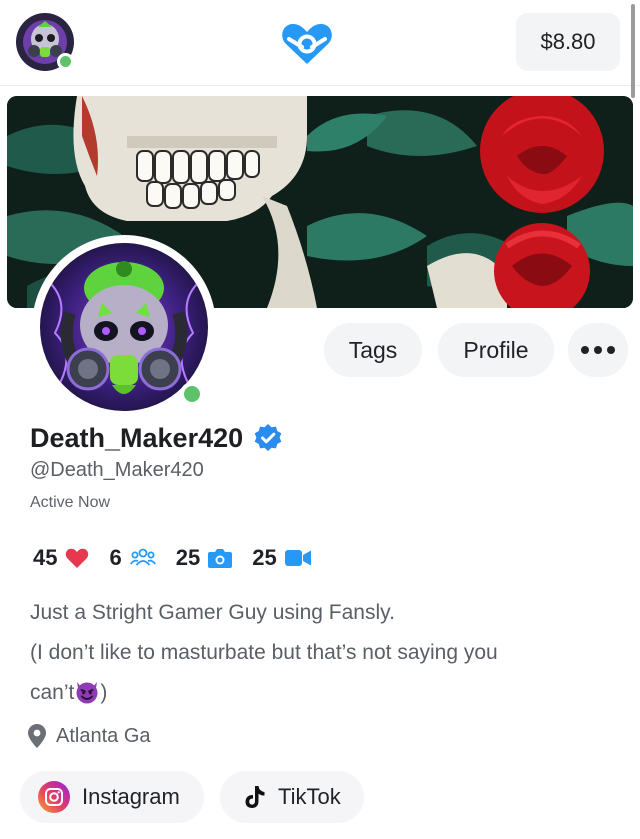 This screenshot has width=640, height=839. What do you see at coordinates (633, 51) in the screenshot?
I see `scrollbar` at bounding box center [633, 51].